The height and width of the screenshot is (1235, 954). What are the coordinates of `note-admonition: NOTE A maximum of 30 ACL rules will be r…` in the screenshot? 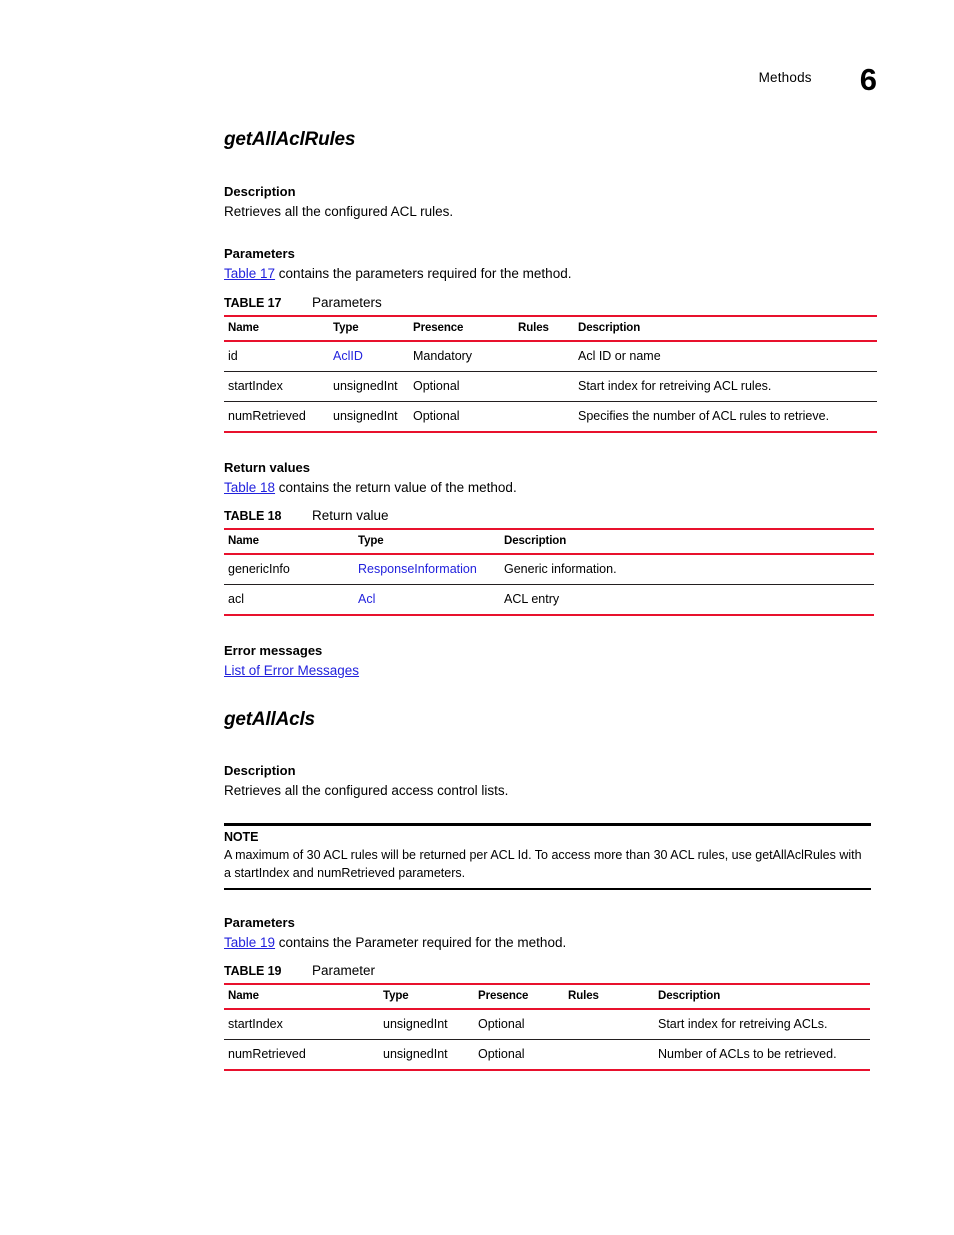 It's located at (547, 856).